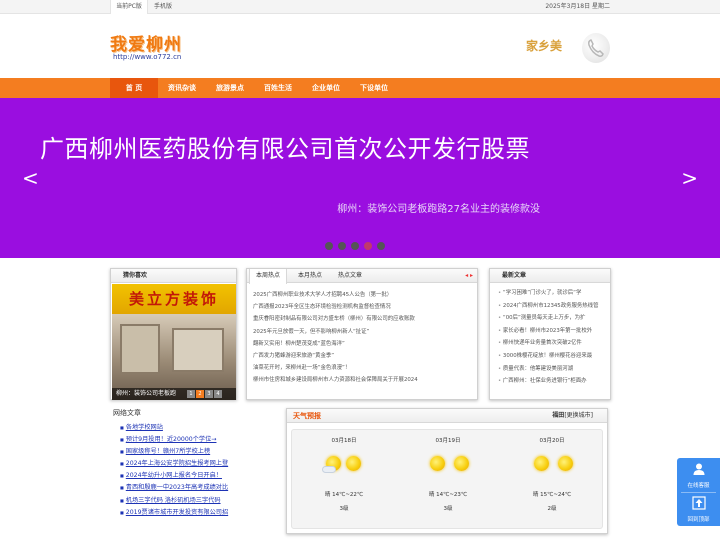 The height and width of the screenshot is (540, 720). What do you see at coordinates (554, 356) in the screenshot?
I see `list-item: 3000株樱花绽放！柳州樱花谷迎来最` at bounding box center [554, 356].